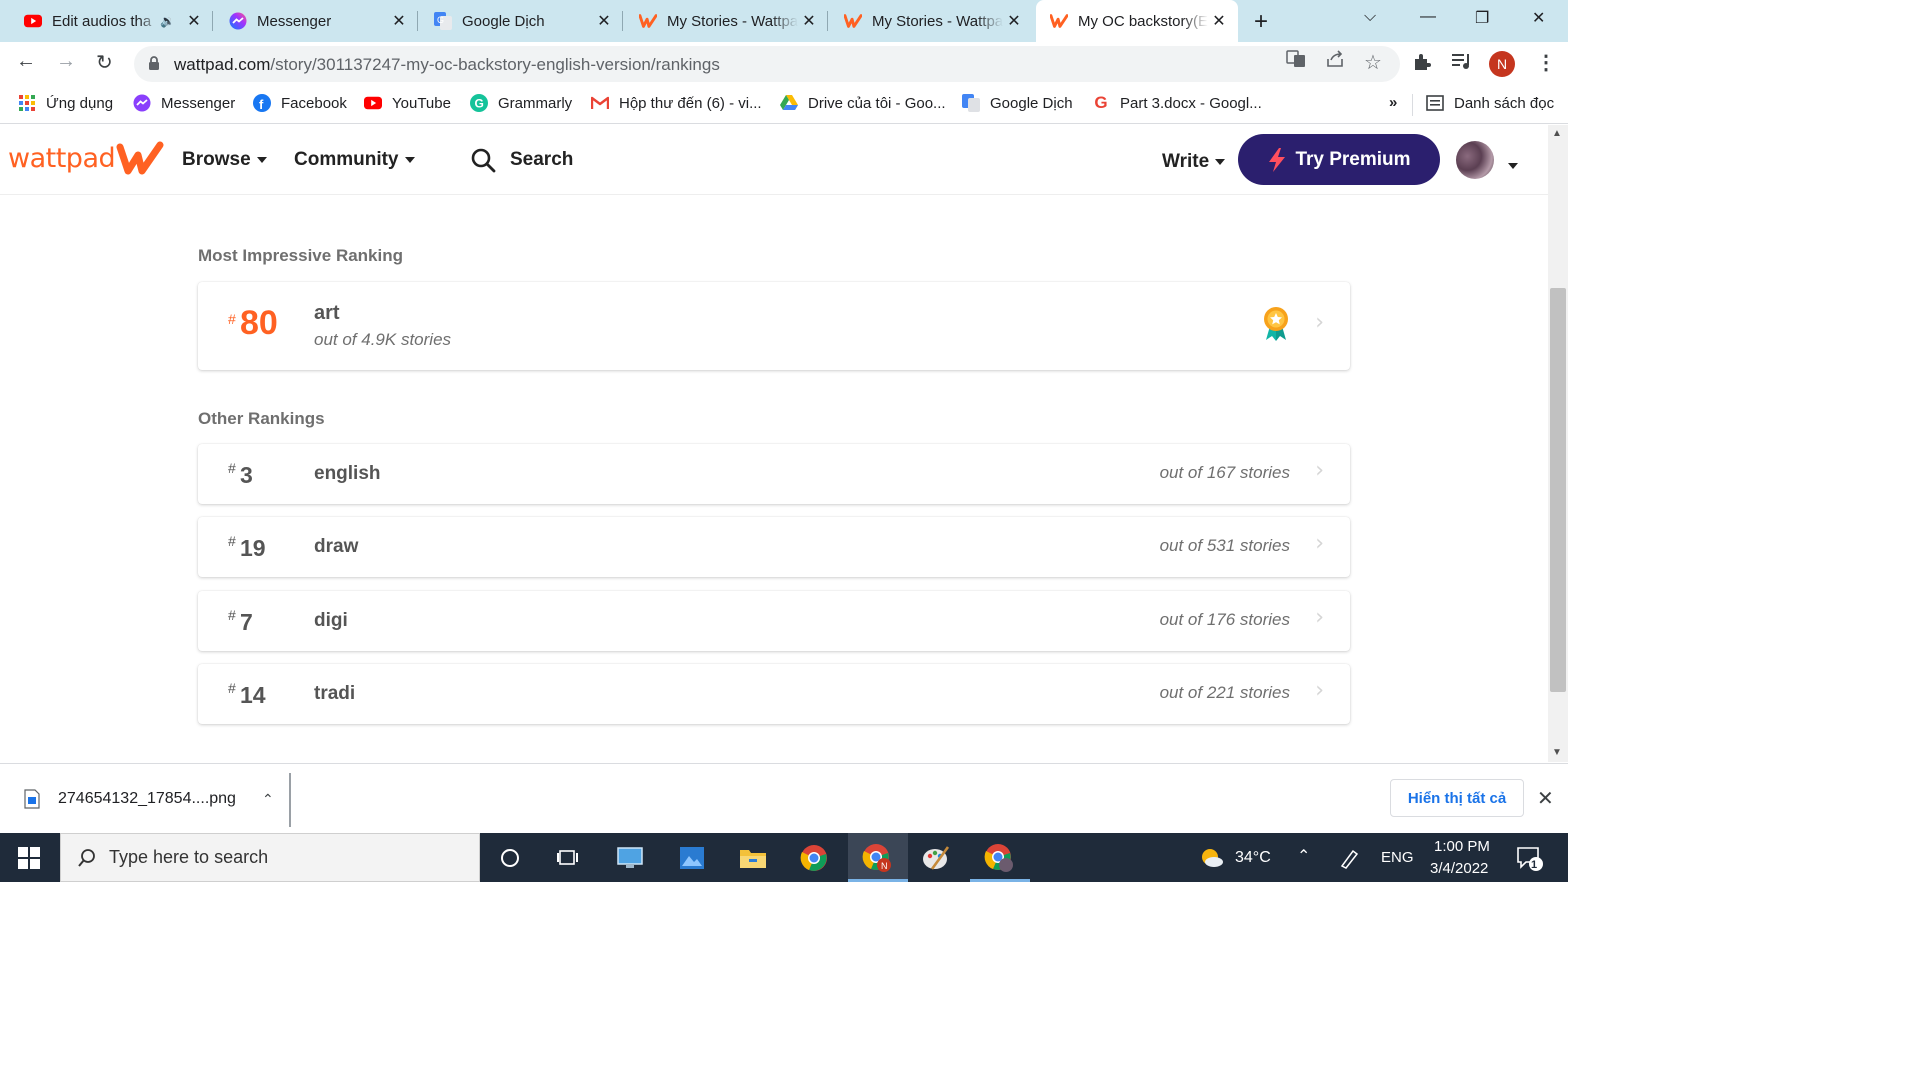 Image resolution: width=1920 pixels, height=1080 pixels. What do you see at coordinates (726, 21) in the screenshot?
I see `tab-wattpad-my-stories-1: My Stories - Wattpa ✕` at bounding box center [726, 21].